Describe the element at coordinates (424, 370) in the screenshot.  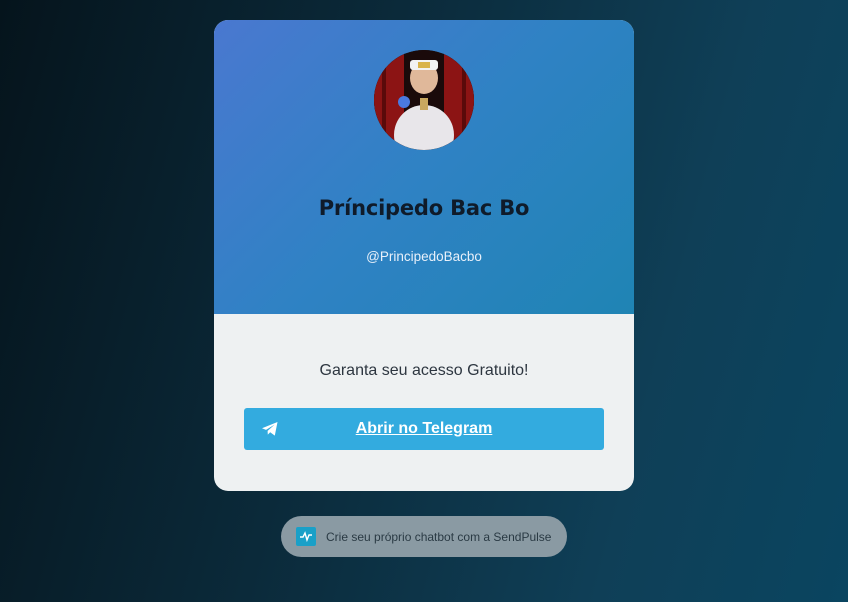
I see `cta-text: Garanta seu acesso Gratuito!` at that location.